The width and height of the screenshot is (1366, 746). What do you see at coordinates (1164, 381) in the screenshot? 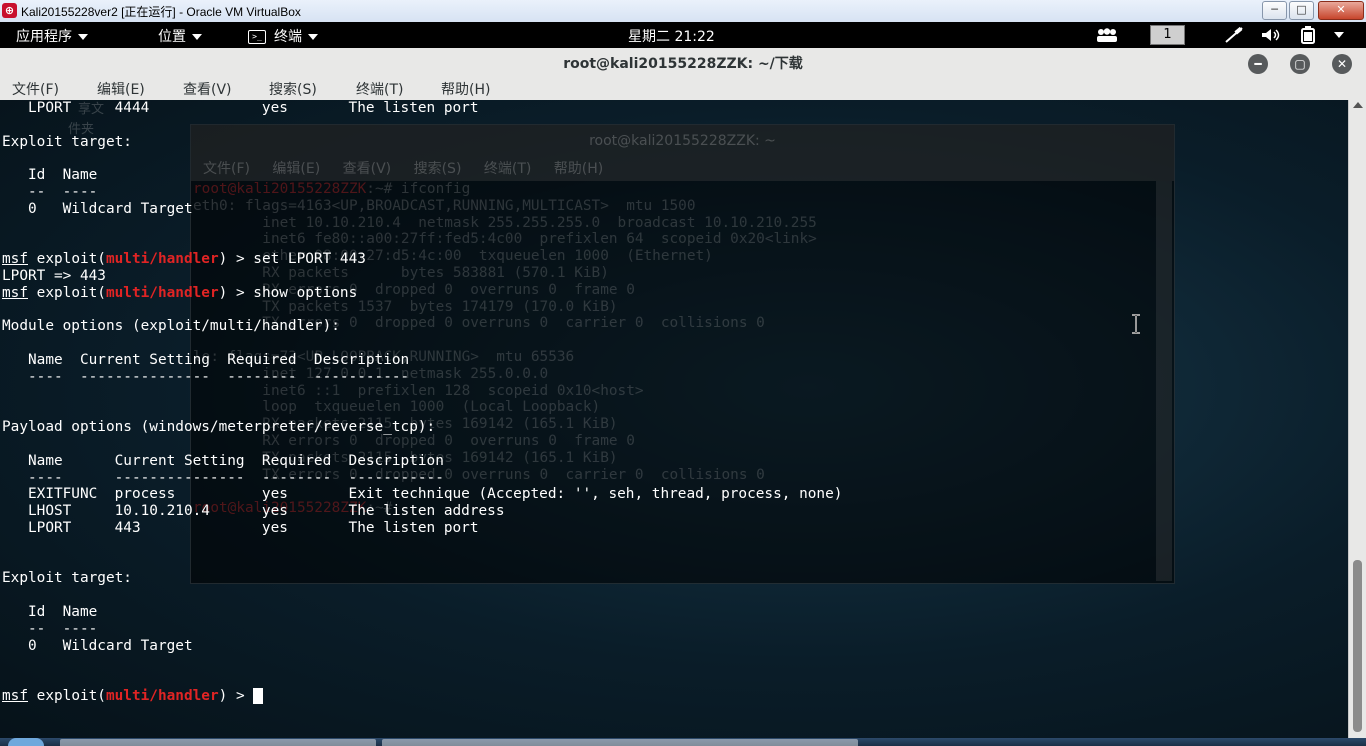
I see `background-scrollbar` at bounding box center [1164, 381].